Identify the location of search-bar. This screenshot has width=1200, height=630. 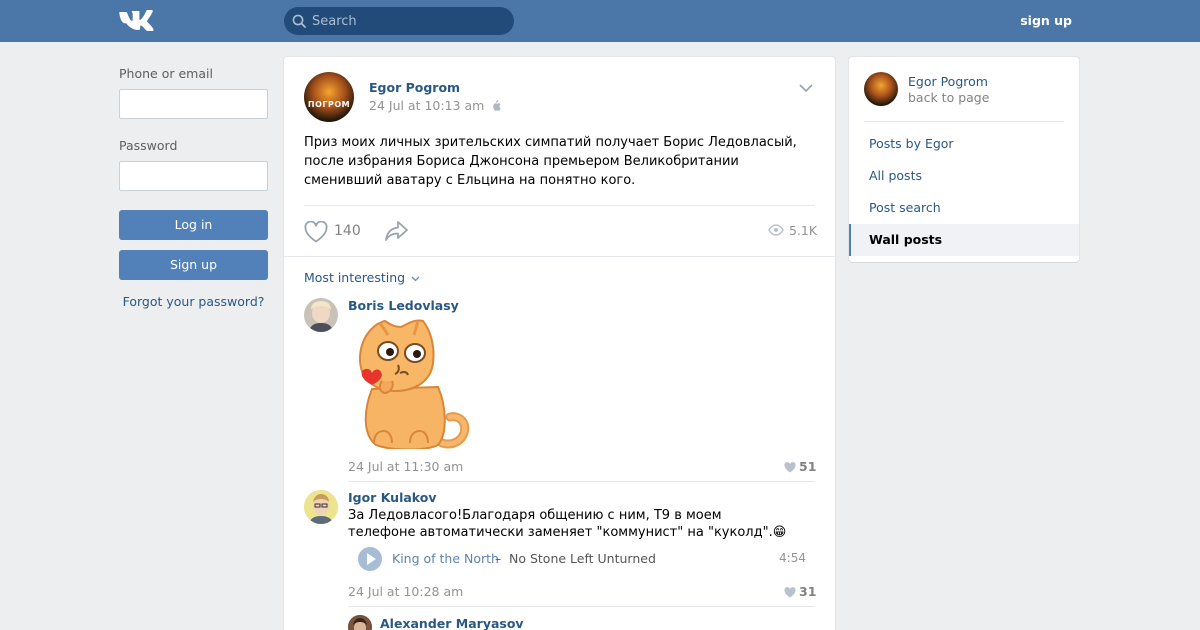
(399, 21).